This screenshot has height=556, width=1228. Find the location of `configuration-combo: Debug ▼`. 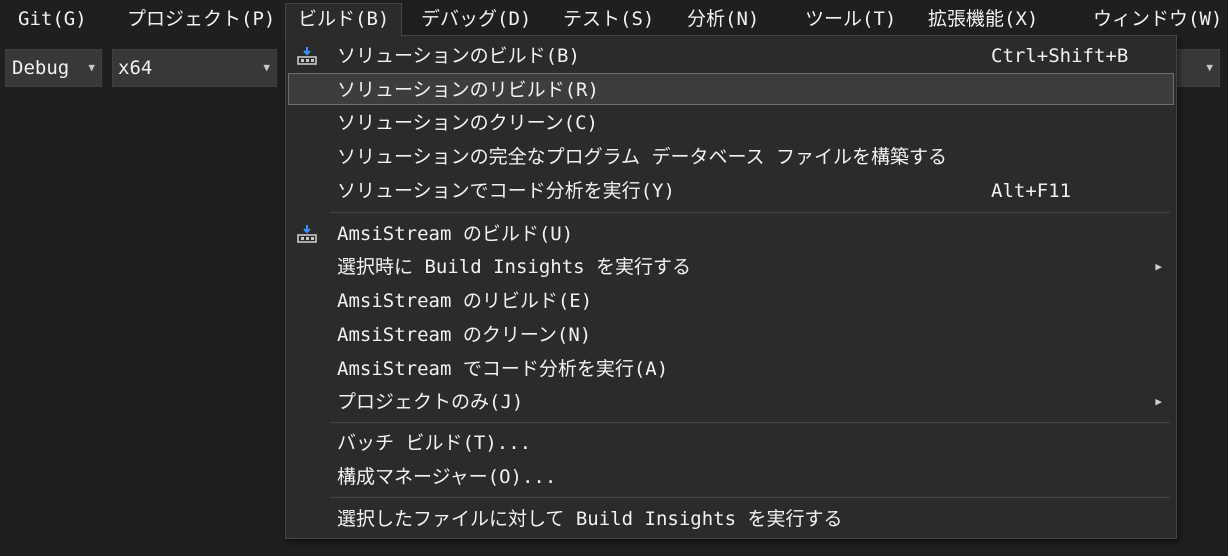

configuration-combo: Debug ▼ is located at coordinates (53, 68).